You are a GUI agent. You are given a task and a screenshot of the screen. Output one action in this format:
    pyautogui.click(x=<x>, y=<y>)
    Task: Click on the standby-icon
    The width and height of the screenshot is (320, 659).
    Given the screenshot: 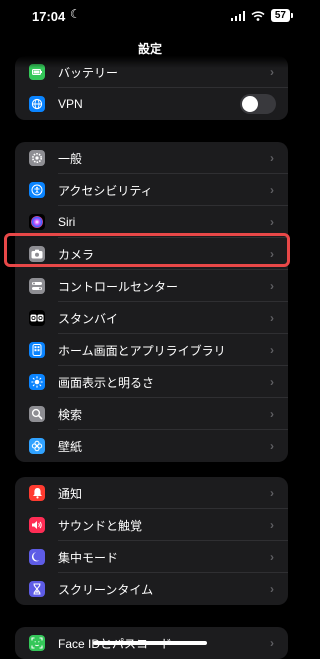 What is the action you would take?
    pyautogui.click(x=37, y=318)
    